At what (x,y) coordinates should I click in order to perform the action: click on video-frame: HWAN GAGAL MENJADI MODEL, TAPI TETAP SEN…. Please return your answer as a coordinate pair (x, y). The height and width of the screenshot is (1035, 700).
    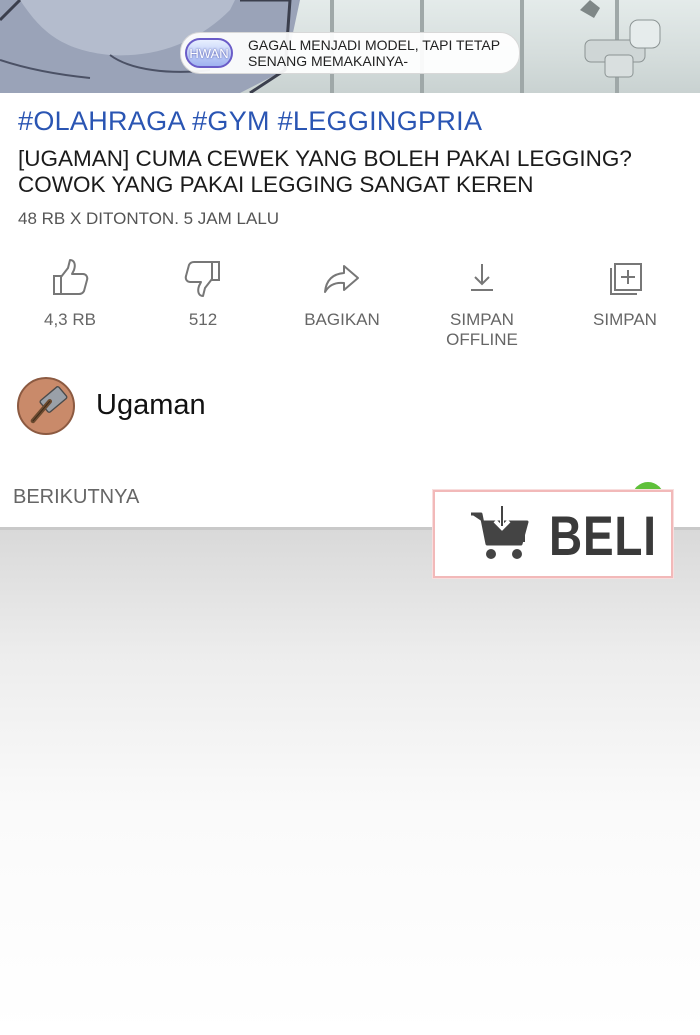
    Looking at the image, I should click on (350, 46).